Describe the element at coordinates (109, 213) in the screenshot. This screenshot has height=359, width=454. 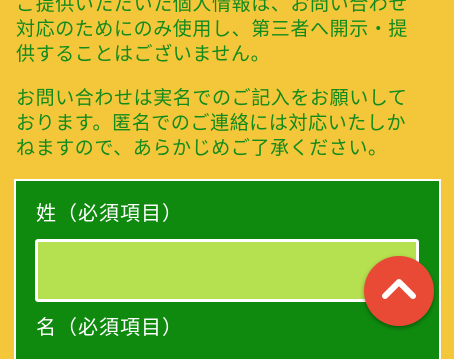
I see `last-name-label: 姓（必須項目）` at that location.